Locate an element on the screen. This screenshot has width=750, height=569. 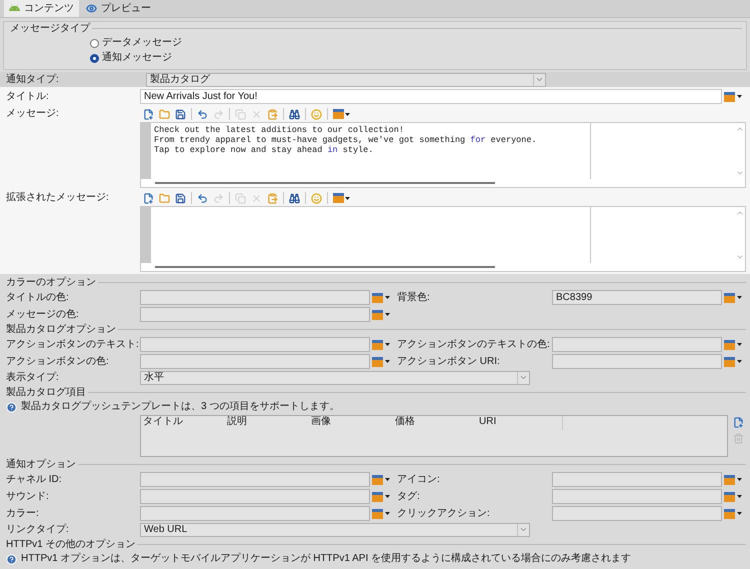
eye-icon is located at coordinates (91, 8).